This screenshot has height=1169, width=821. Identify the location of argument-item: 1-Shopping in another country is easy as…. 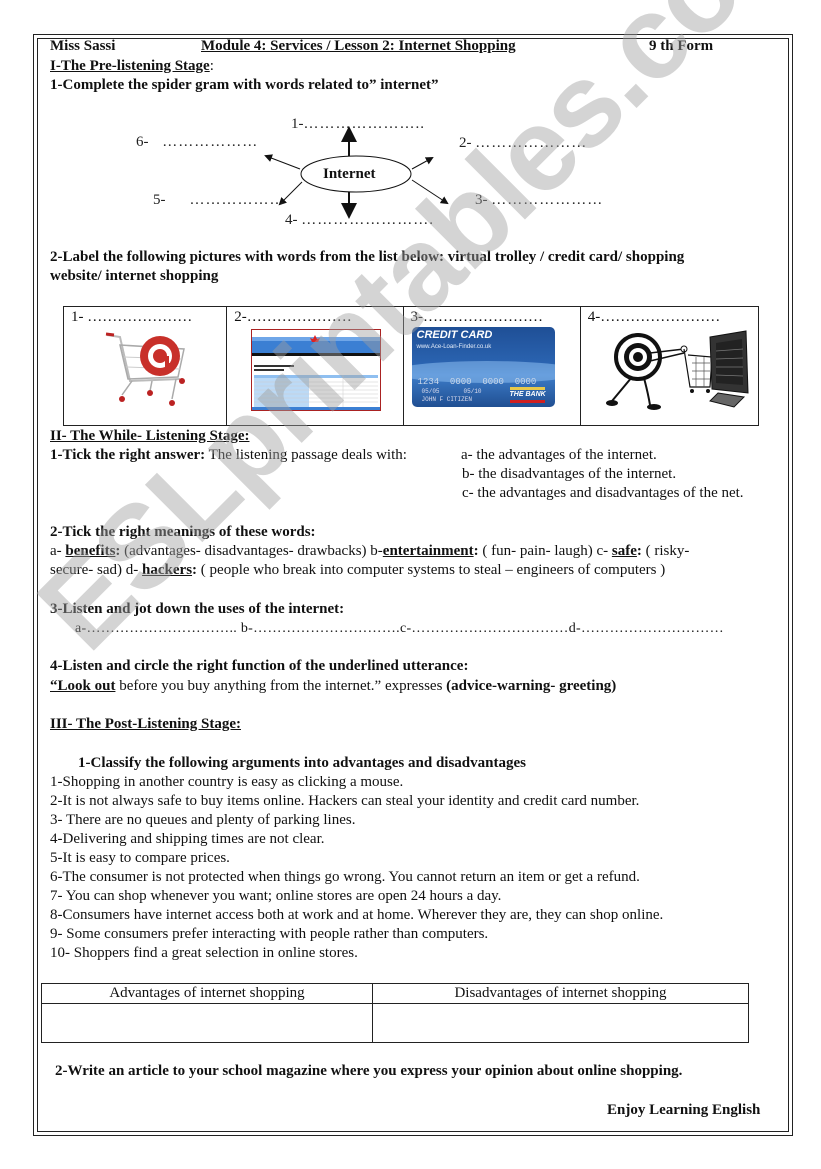
(227, 782).